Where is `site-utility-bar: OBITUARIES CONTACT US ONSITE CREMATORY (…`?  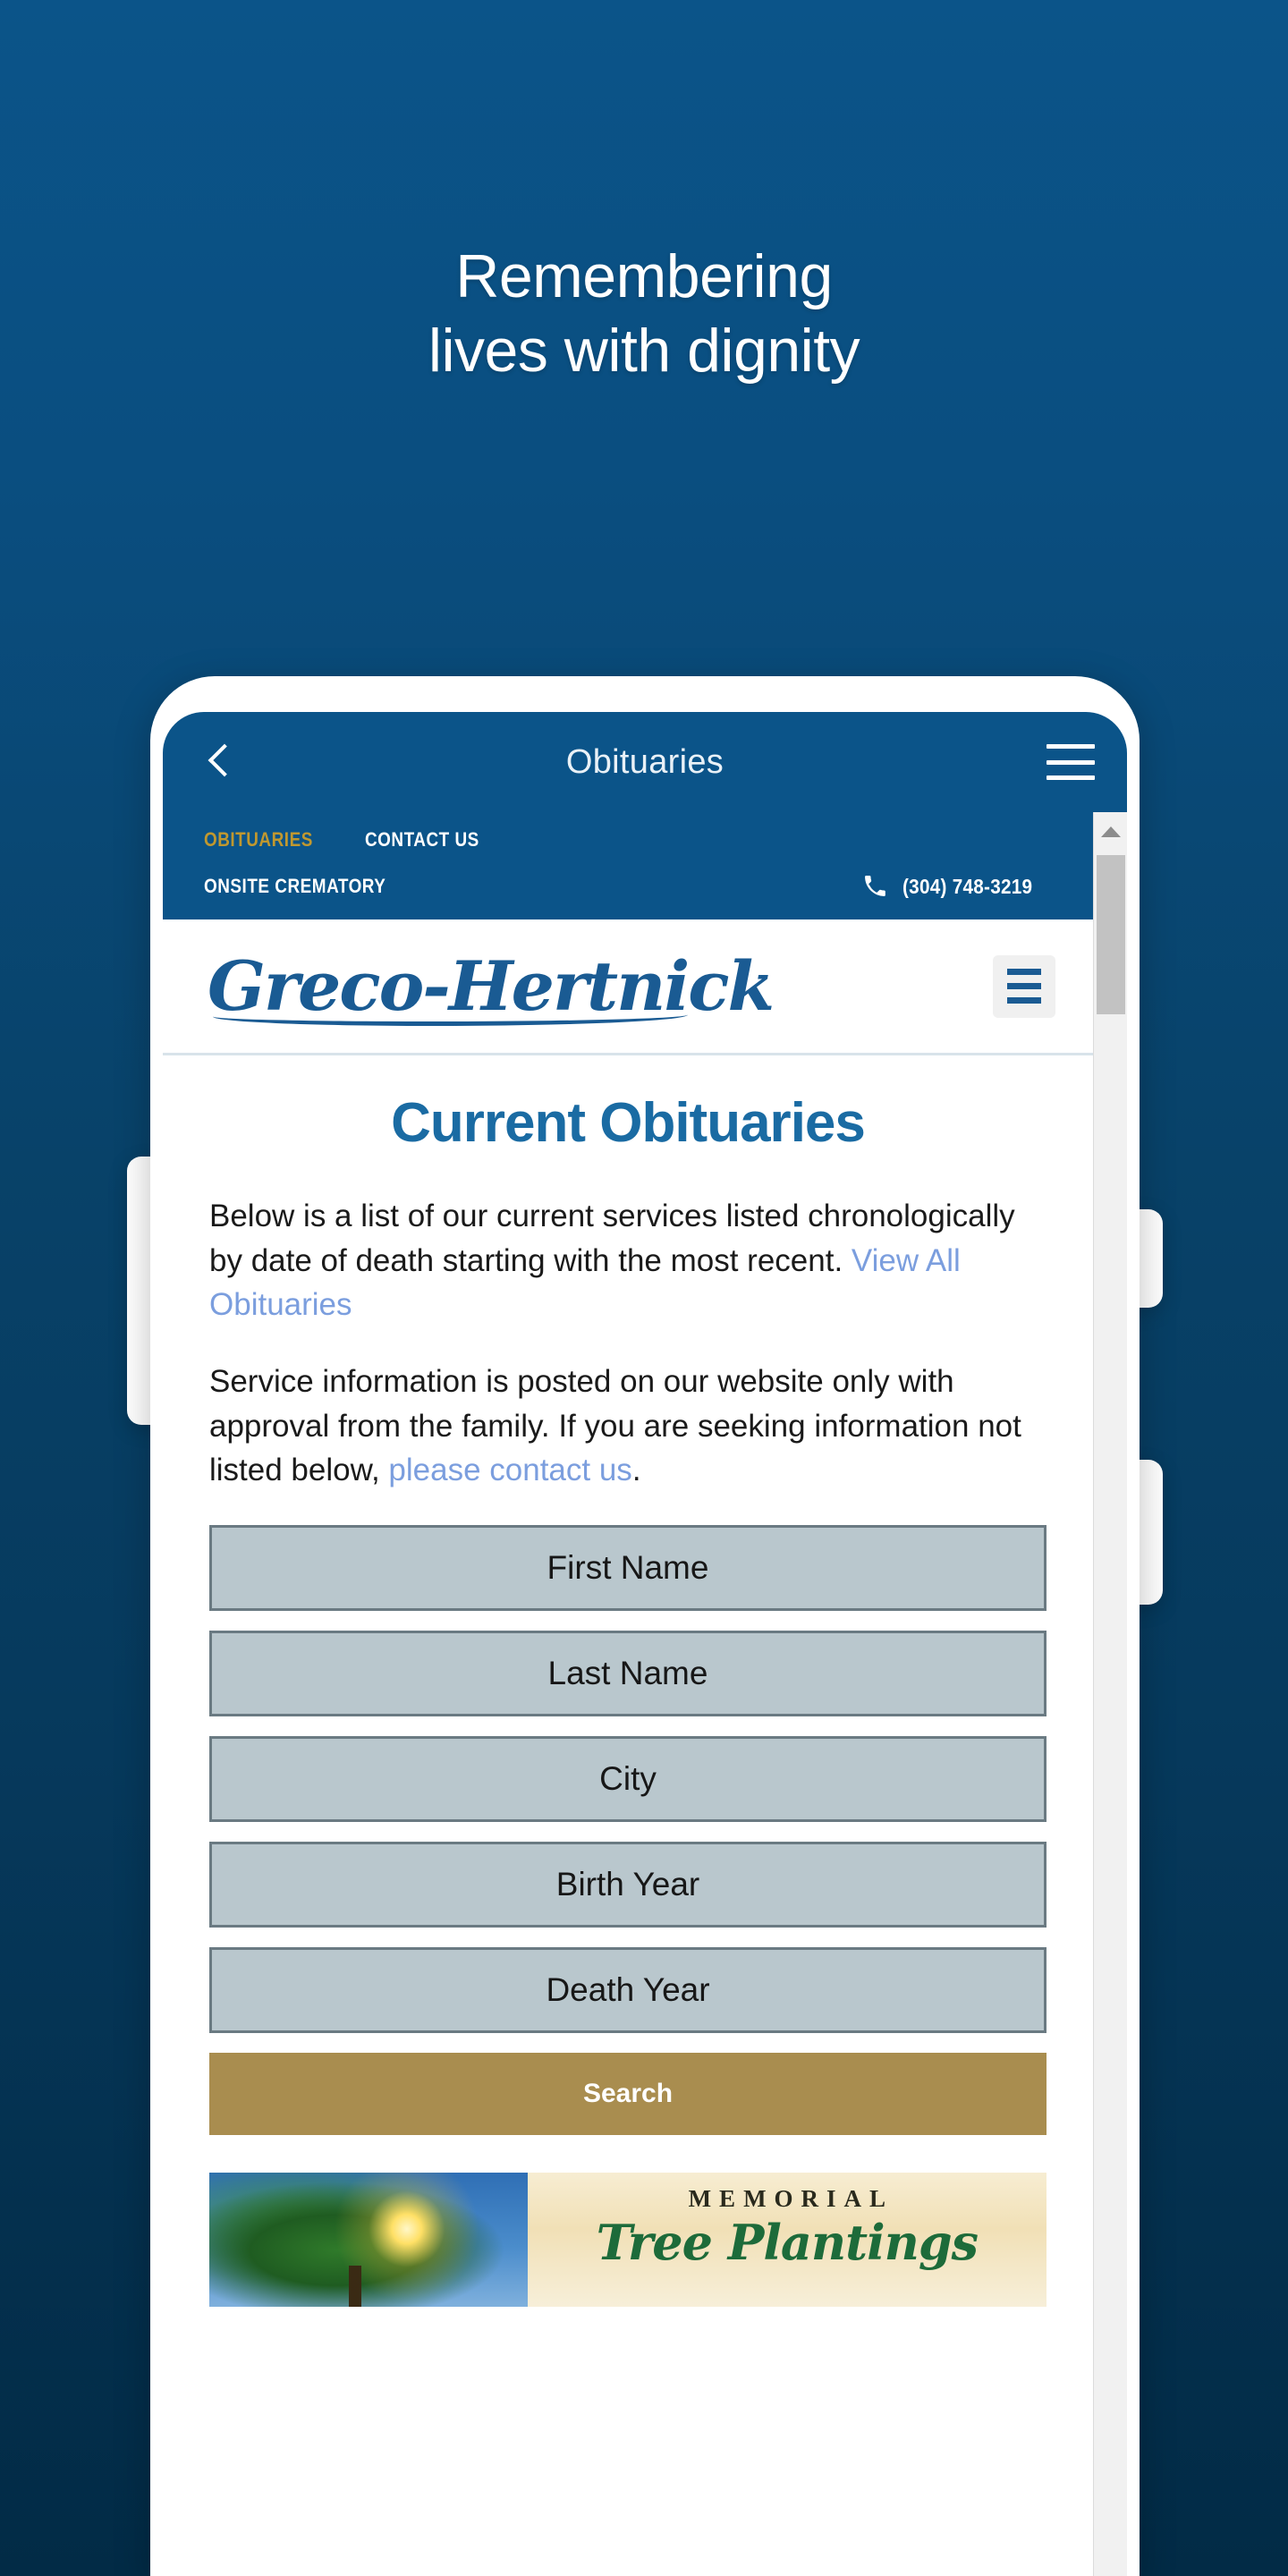 site-utility-bar: OBITUARIES CONTACT US ONSITE CREMATORY (… is located at coordinates (628, 865).